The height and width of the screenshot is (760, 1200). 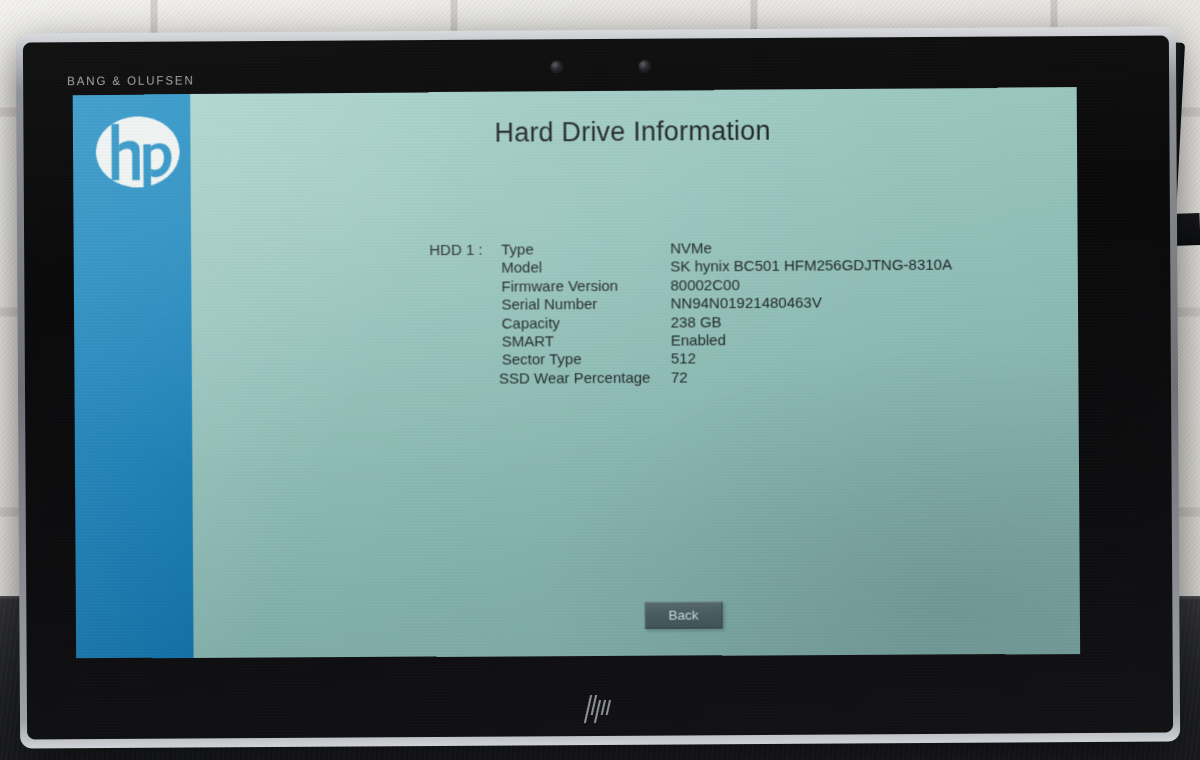 What do you see at coordinates (574, 378) in the screenshot?
I see `row-label-ssd-wear-percentage: SSD Wear Percentage` at bounding box center [574, 378].